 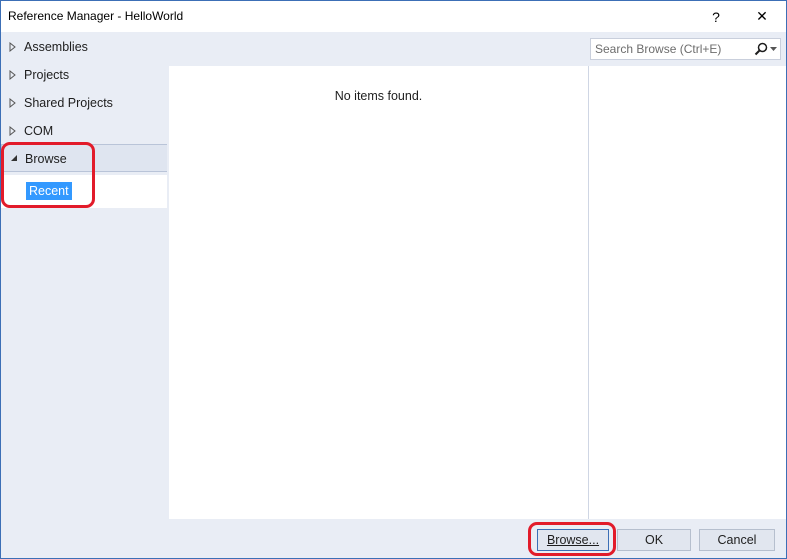 What do you see at coordinates (673, 49) in the screenshot?
I see `search-input` at bounding box center [673, 49].